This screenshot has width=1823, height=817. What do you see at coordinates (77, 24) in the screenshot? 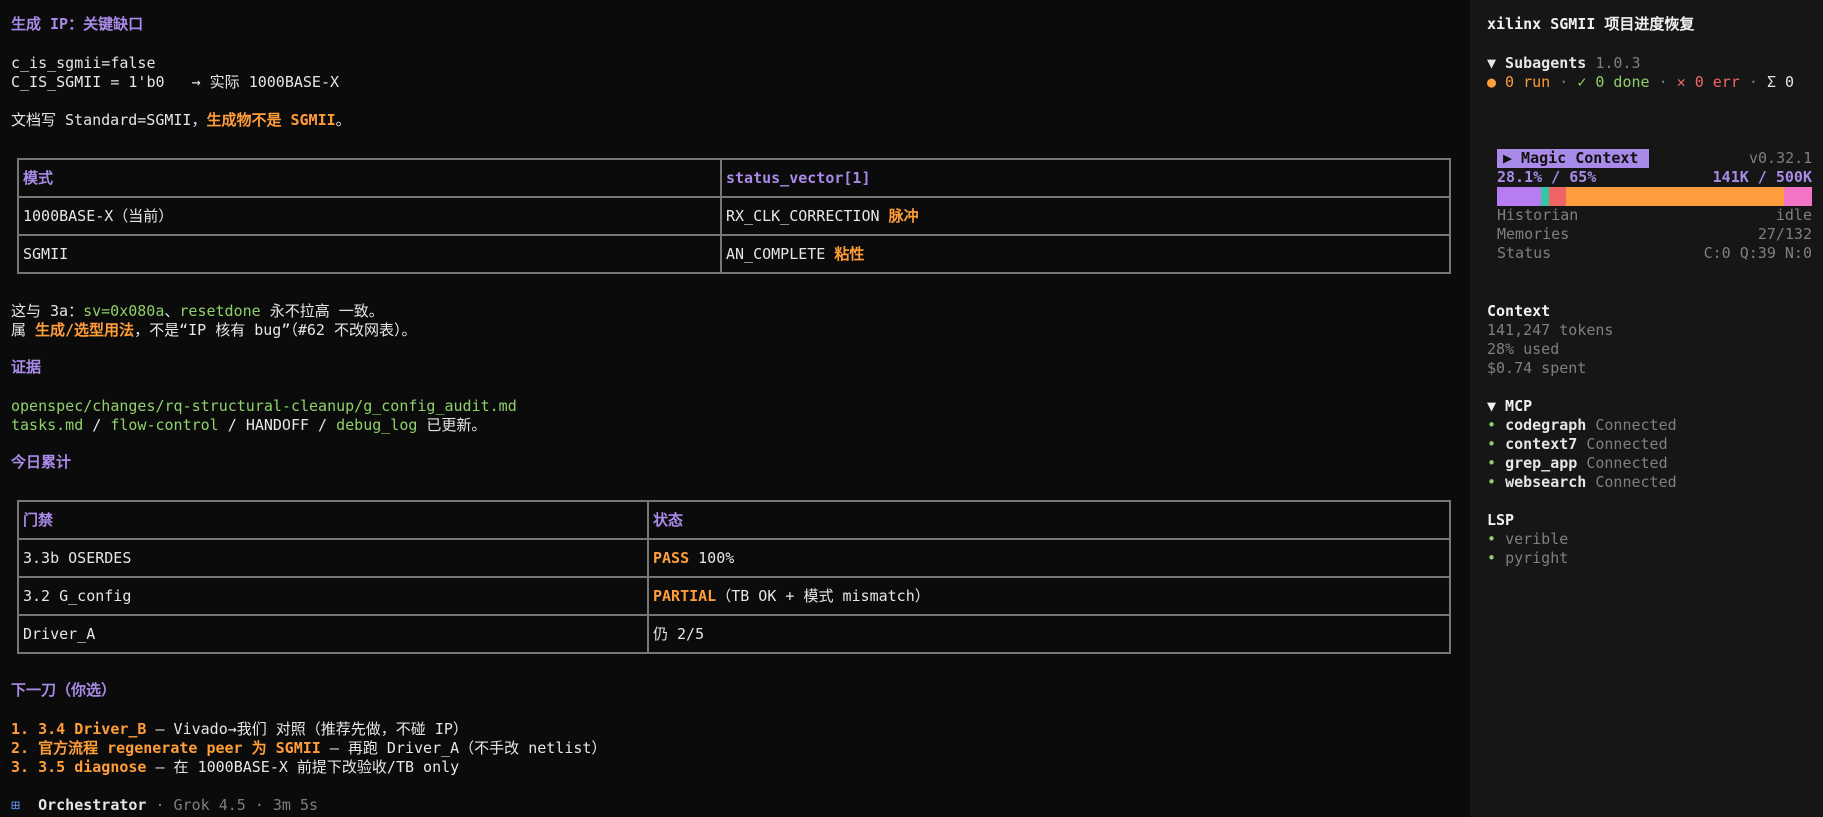
I see `heading-key-gap: 生成 IP：关键缺口` at bounding box center [77, 24].